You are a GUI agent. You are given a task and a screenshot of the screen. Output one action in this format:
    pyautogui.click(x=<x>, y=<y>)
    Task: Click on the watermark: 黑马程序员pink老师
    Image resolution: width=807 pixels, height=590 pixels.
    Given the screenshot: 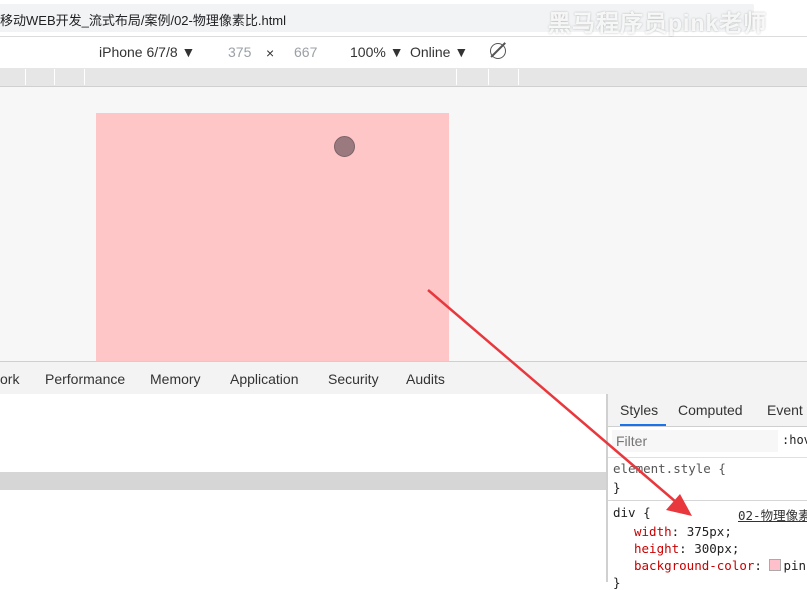 What is the action you would take?
    pyautogui.click(x=658, y=23)
    